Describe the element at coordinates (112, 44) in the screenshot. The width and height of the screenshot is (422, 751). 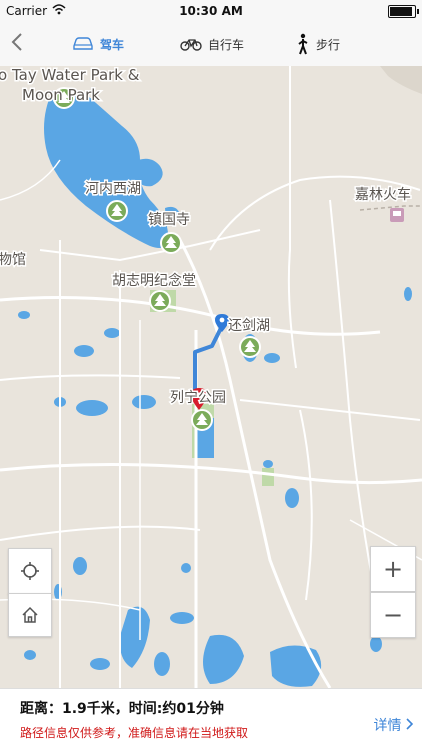
I see `tab-drive-label: 驾车` at that location.